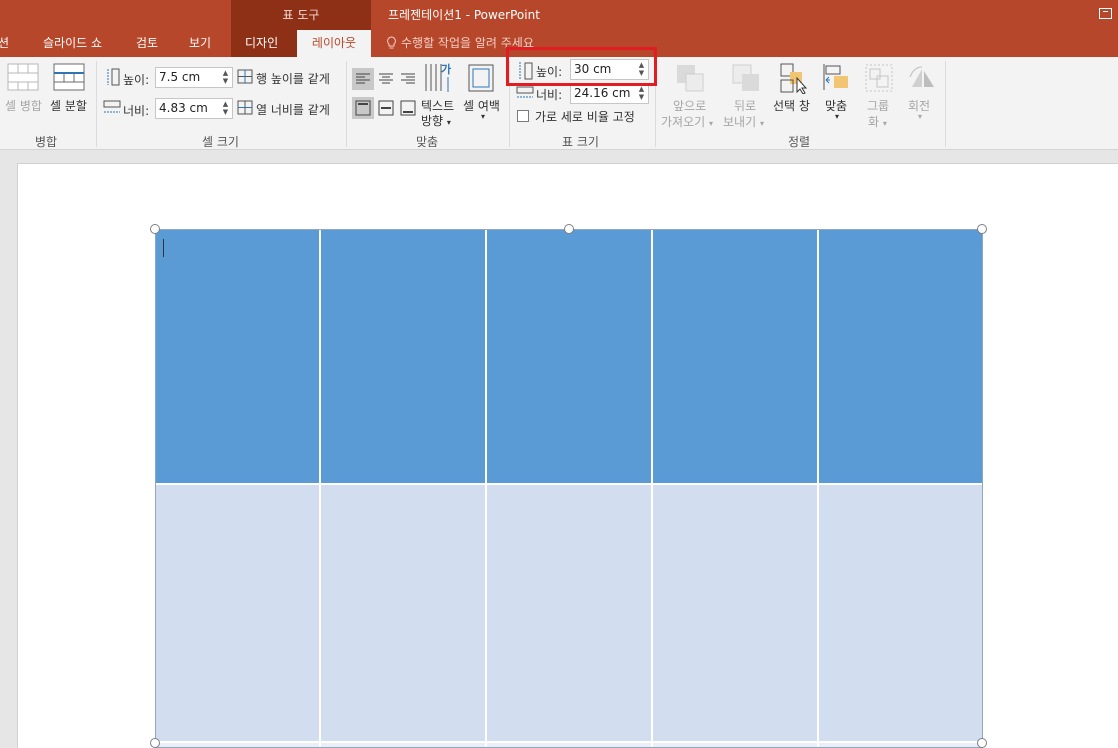  I want to click on cell-width-value: 4.83 cm, so click(183, 108).